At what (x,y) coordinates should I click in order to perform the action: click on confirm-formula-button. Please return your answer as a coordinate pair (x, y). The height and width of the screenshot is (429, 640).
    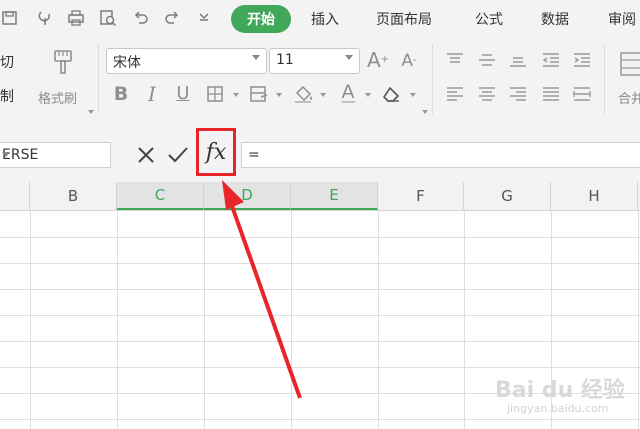
    Looking at the image, I should click on (178, 155).